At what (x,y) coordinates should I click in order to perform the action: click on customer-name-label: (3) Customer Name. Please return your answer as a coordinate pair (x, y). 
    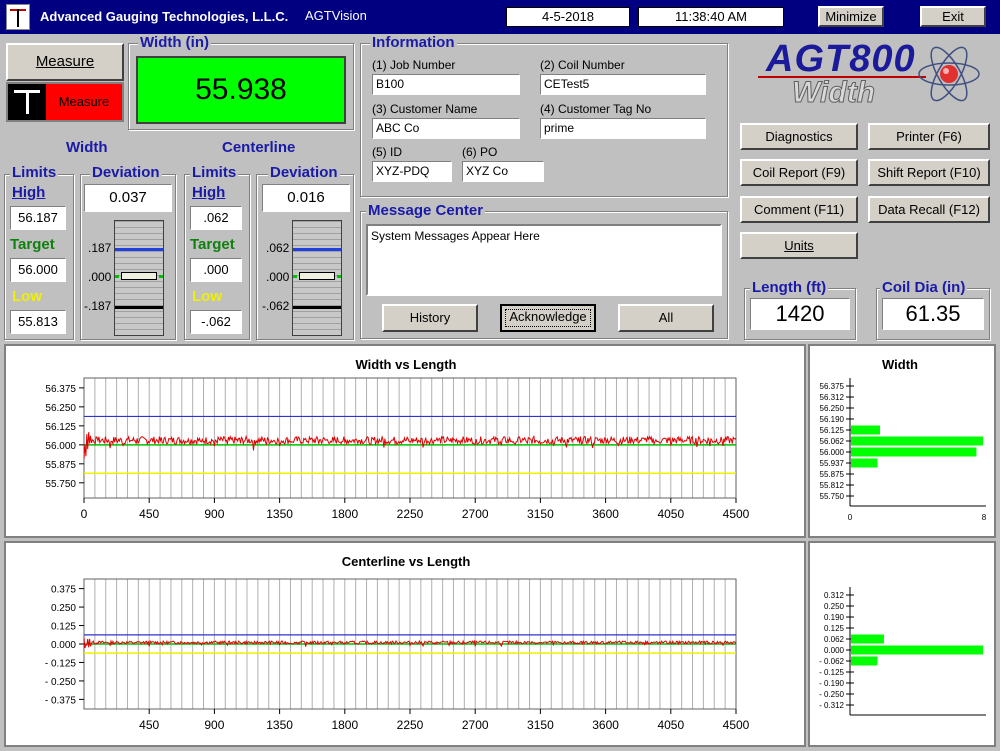
    Looking at the image, I should click on (425, 109).